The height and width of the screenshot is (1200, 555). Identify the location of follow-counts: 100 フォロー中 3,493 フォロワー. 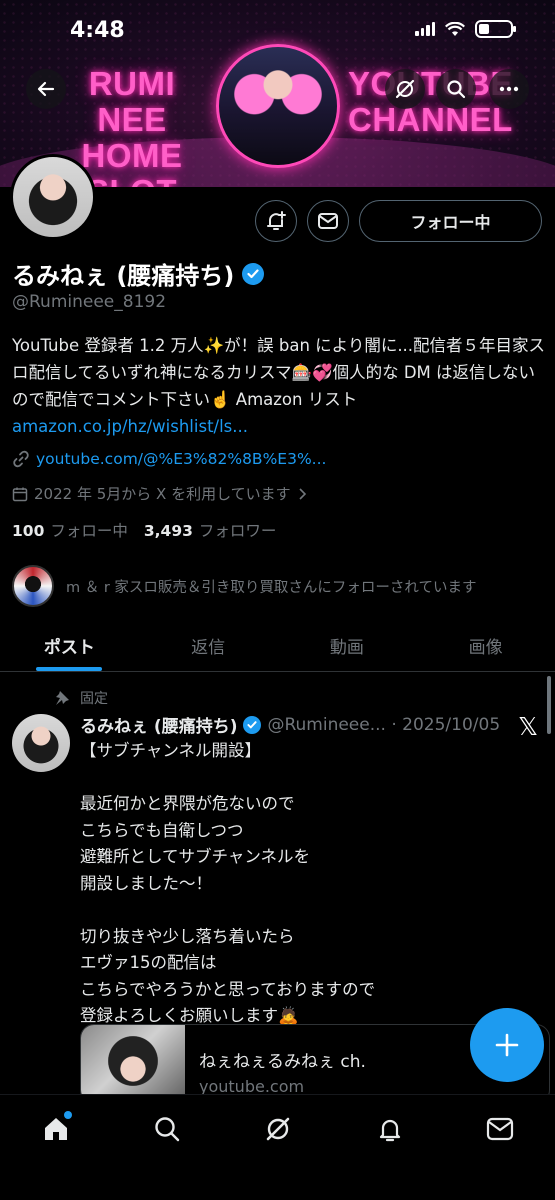
(144, 530).